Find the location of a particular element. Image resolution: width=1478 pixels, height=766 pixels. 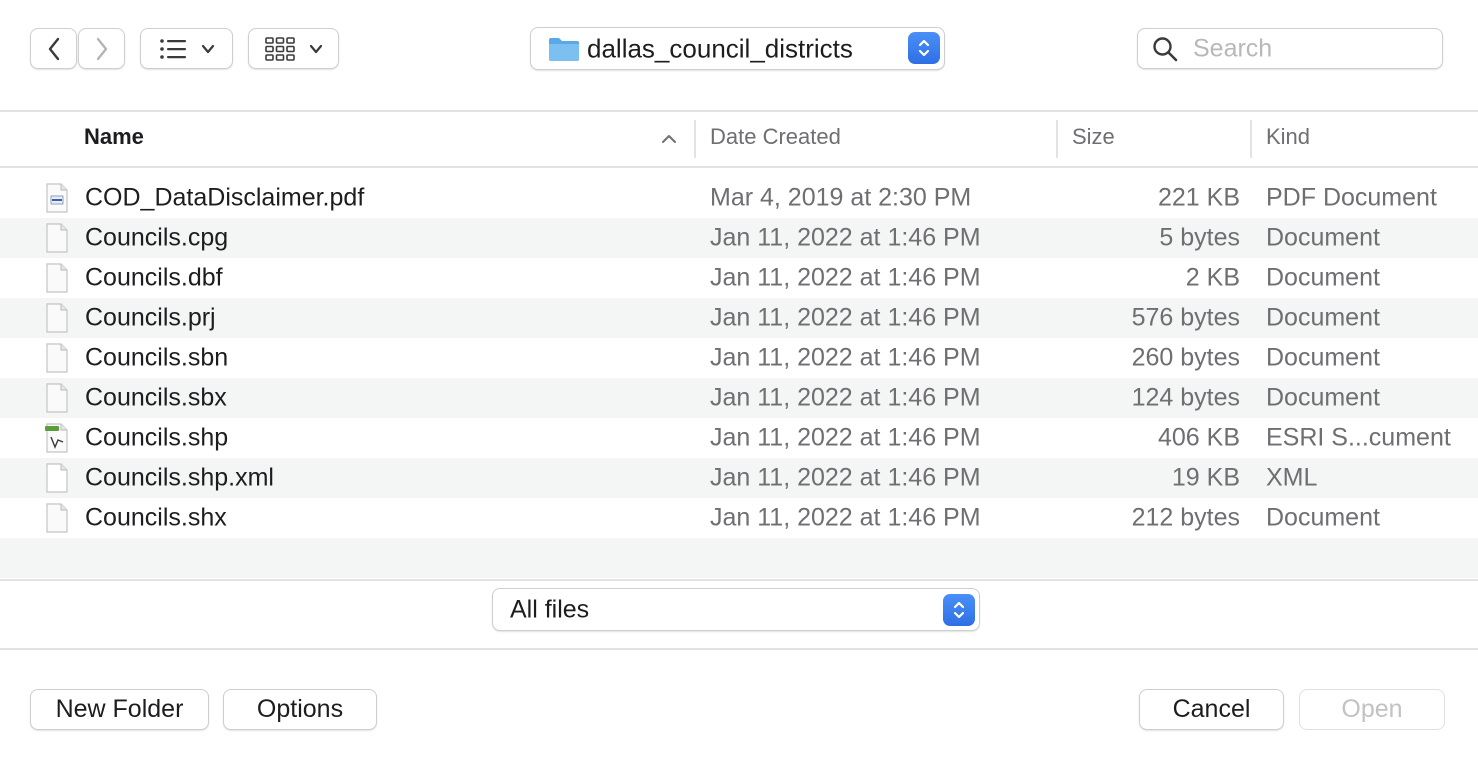

location-label: dallas_council_districts is located at coordinates (720, 48).